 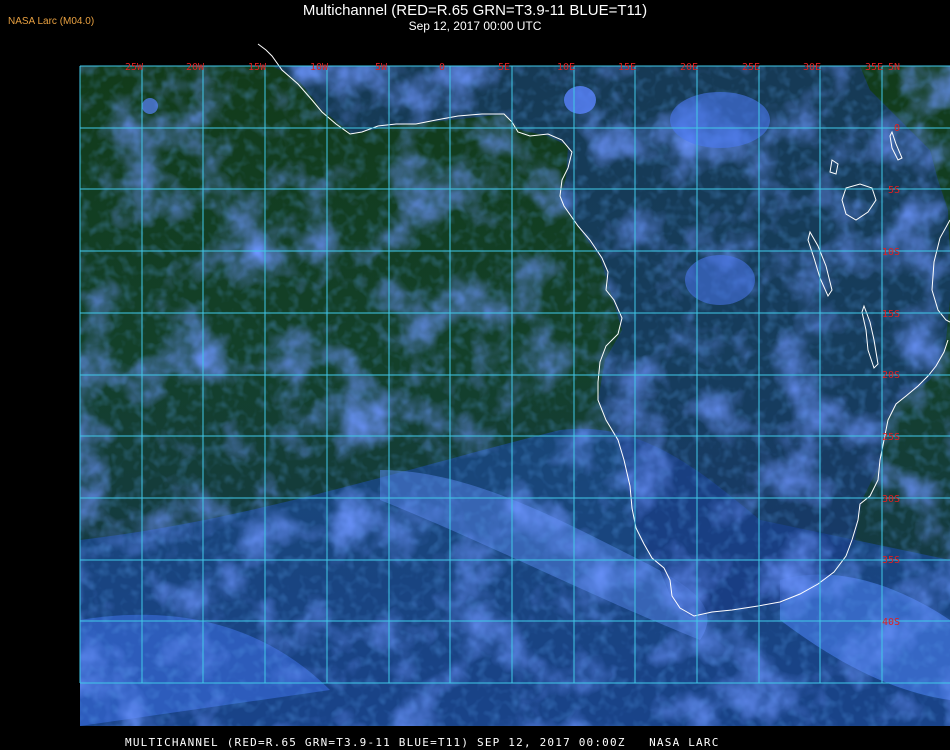 What do you see at coordinates (894, 67) in the screenshot?
I see `latitude-label: 5N` at bounding box center [894, 67].